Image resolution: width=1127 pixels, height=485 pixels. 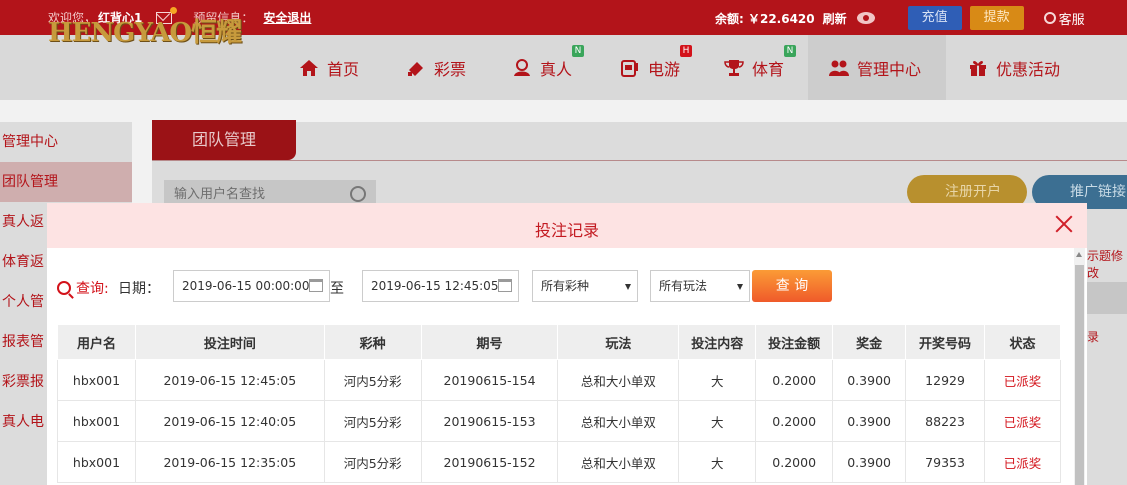 I want to click on slot-machine-icon, so click(x=629, y=68).